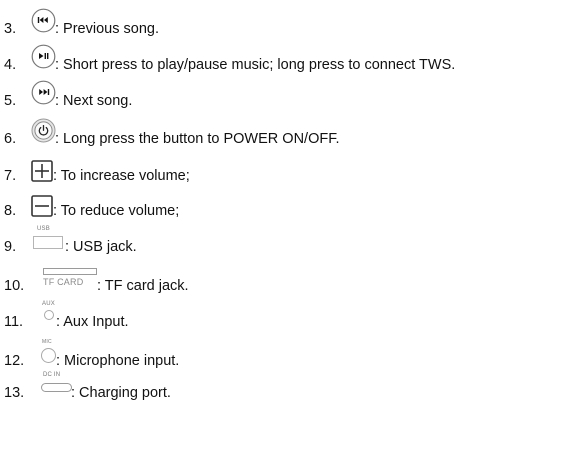  What do you see at coordinates (290, 241) in the screenshot?
I see `list-item: 9. USB : USB jack.` at bounding box center [290, 241].